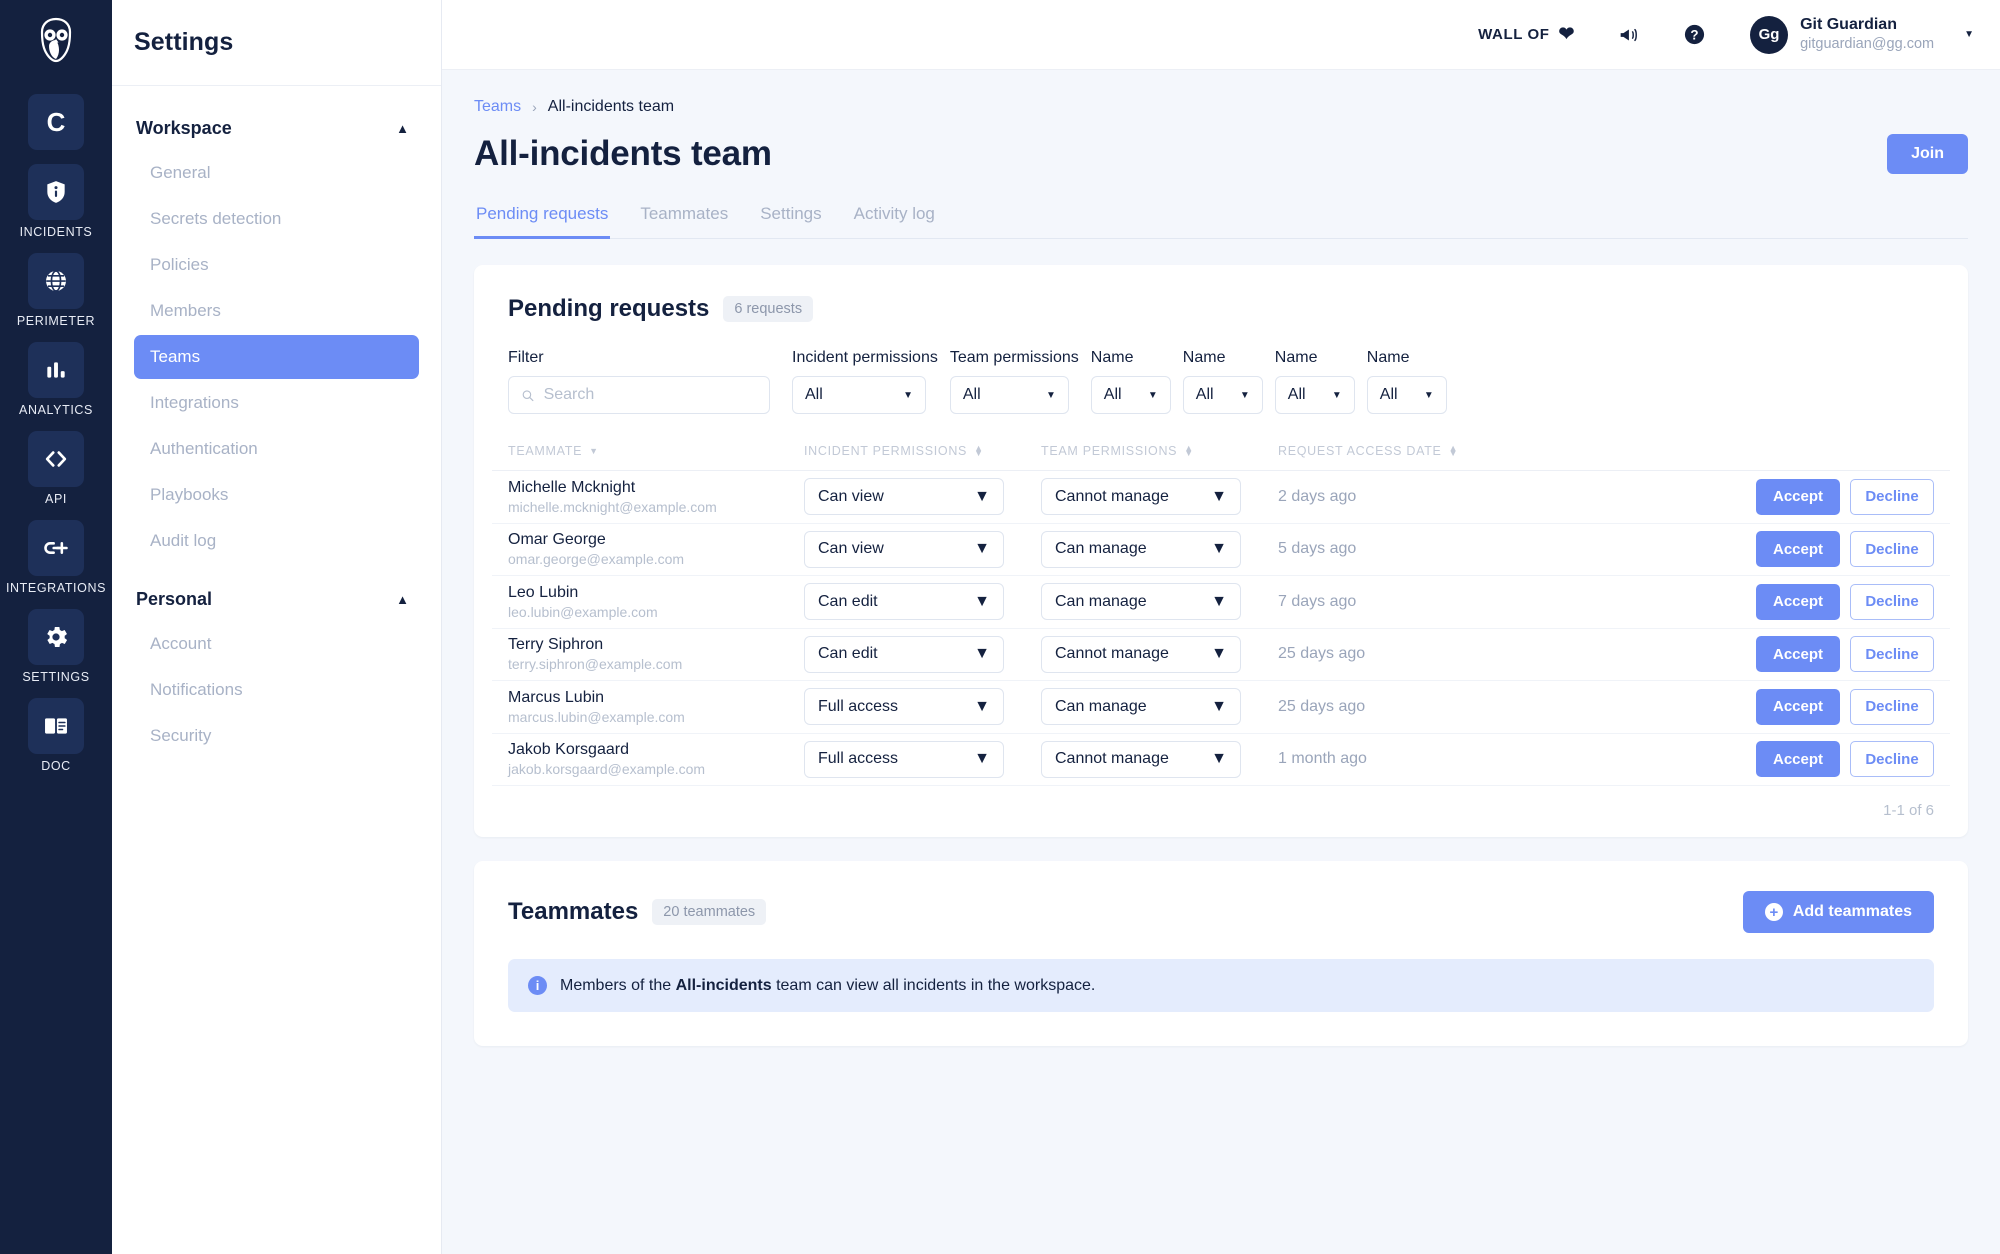 The height and width of the screenshot is (1254, 2000). What do you see at coordinates (1526, 34) in the screenshot?
I see `wall-of-love-button: WALL OF ❤` at bounding box center [1526, 34].